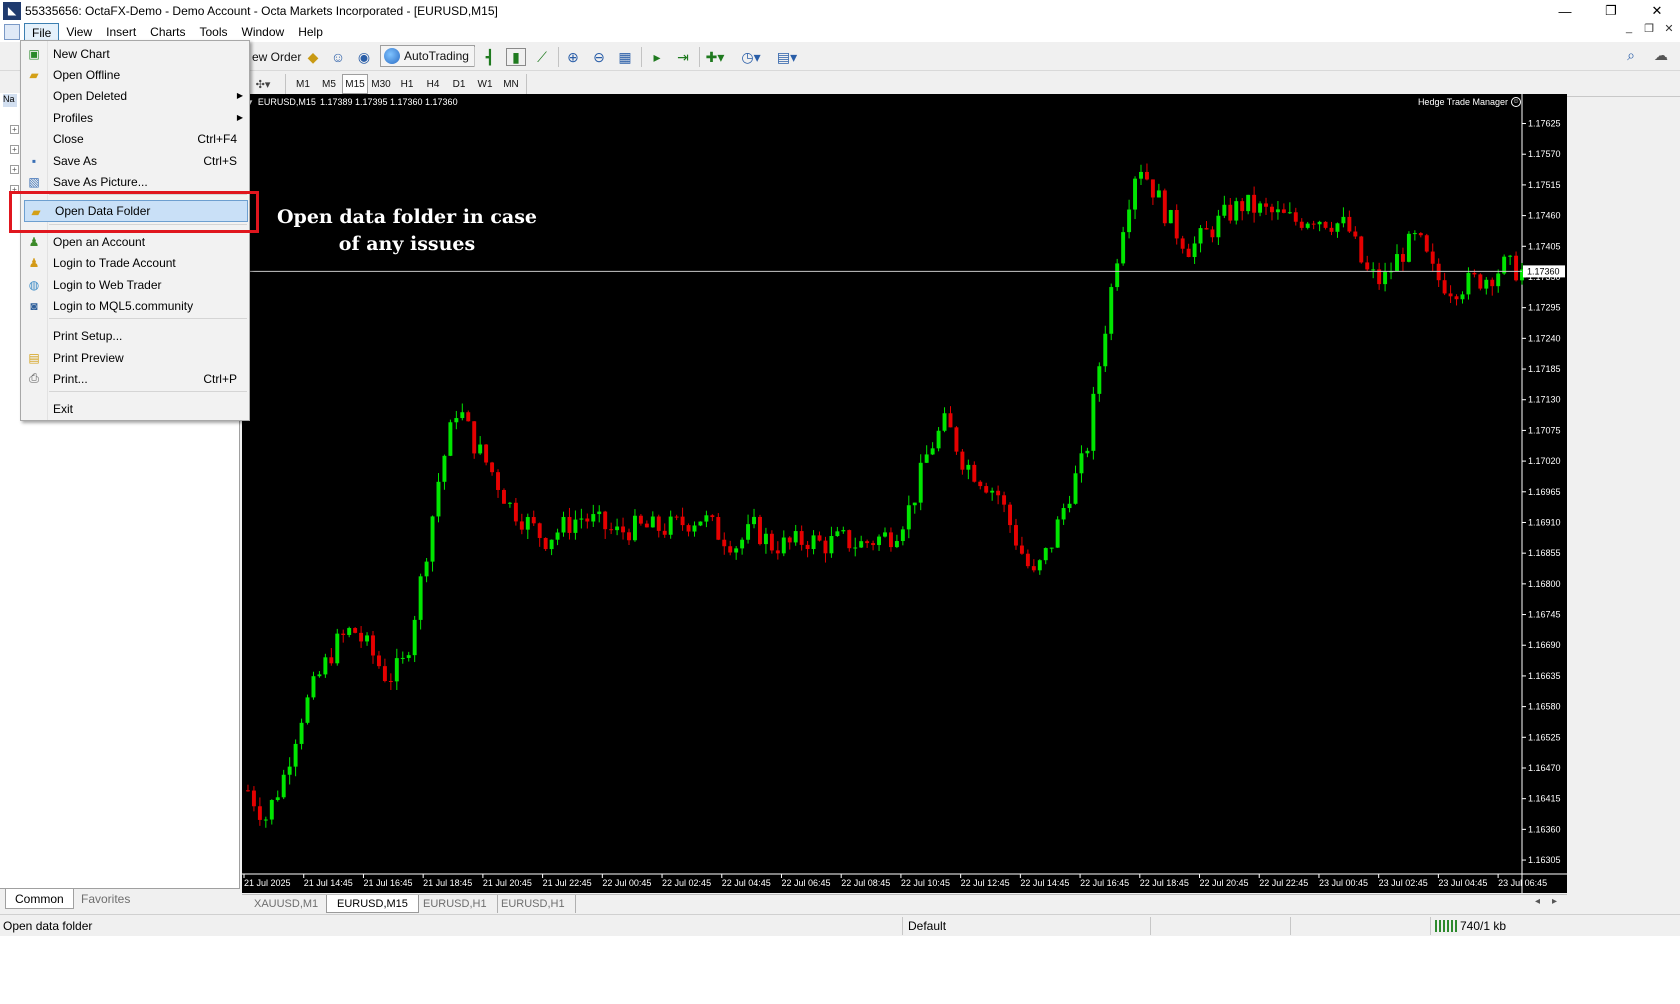  What do you see at coordinates (1669, 28) in the screenshot?
I see `mdi-close-button: ✕` at bounding box center [1669, 28].